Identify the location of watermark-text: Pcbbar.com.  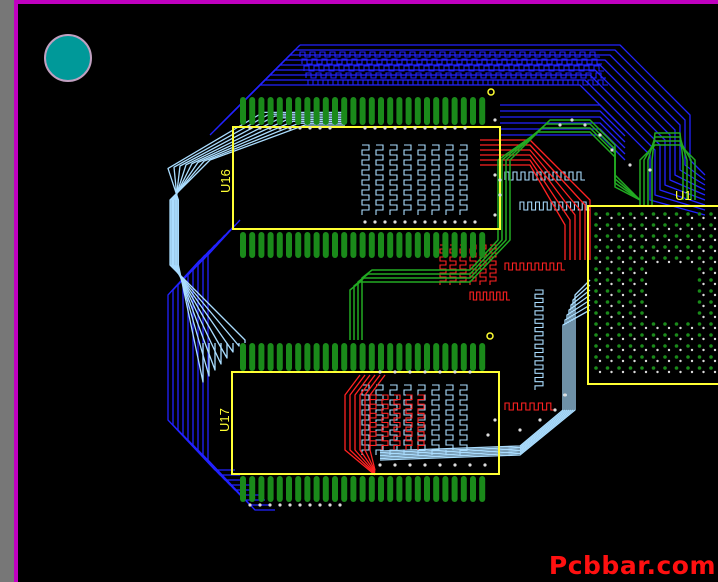
(632, 565).